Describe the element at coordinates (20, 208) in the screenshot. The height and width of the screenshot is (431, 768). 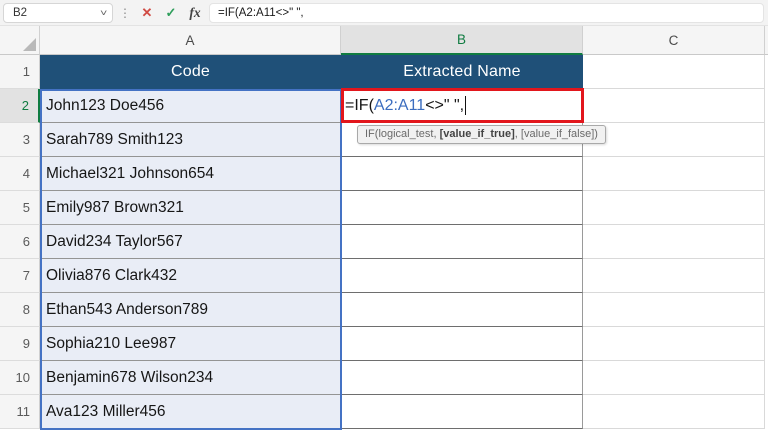
I see `row-header: 5` at that location.